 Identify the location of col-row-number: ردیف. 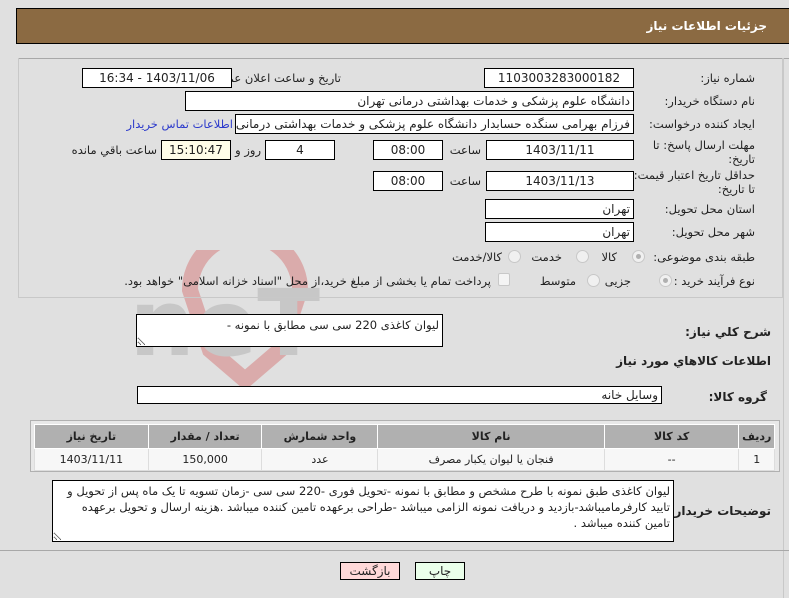
(756, 436).